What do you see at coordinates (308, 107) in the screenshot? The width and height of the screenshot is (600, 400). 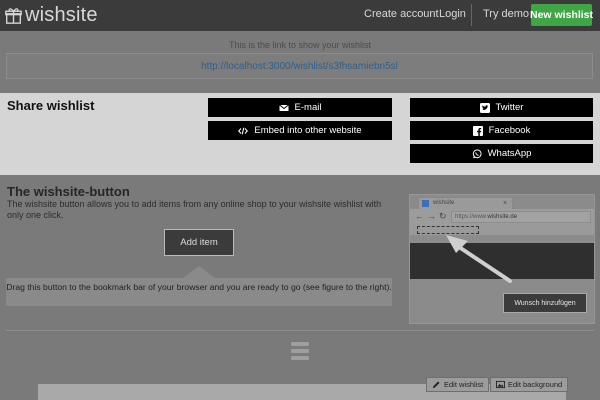 I see `share-email-label: E-mail` at bounding box center [308, 107].